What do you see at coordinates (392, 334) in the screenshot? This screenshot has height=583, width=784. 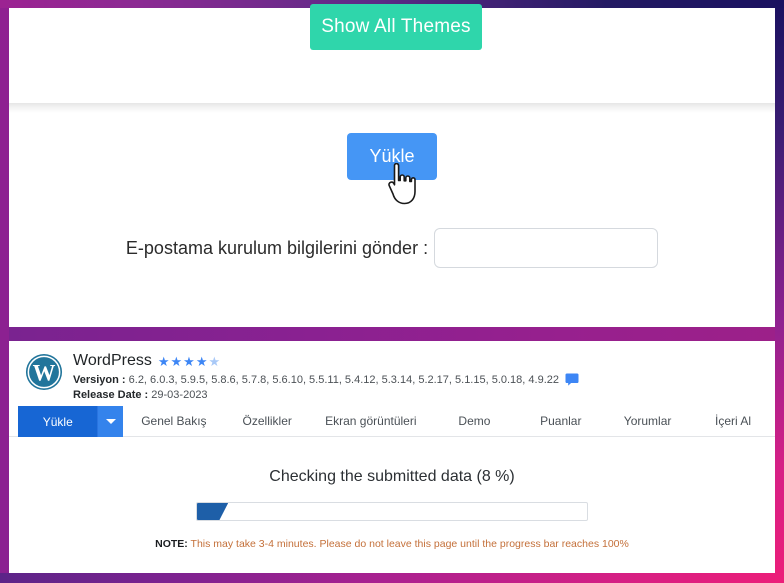 I see `panel-separator-band` at bounding box center [392, 334].